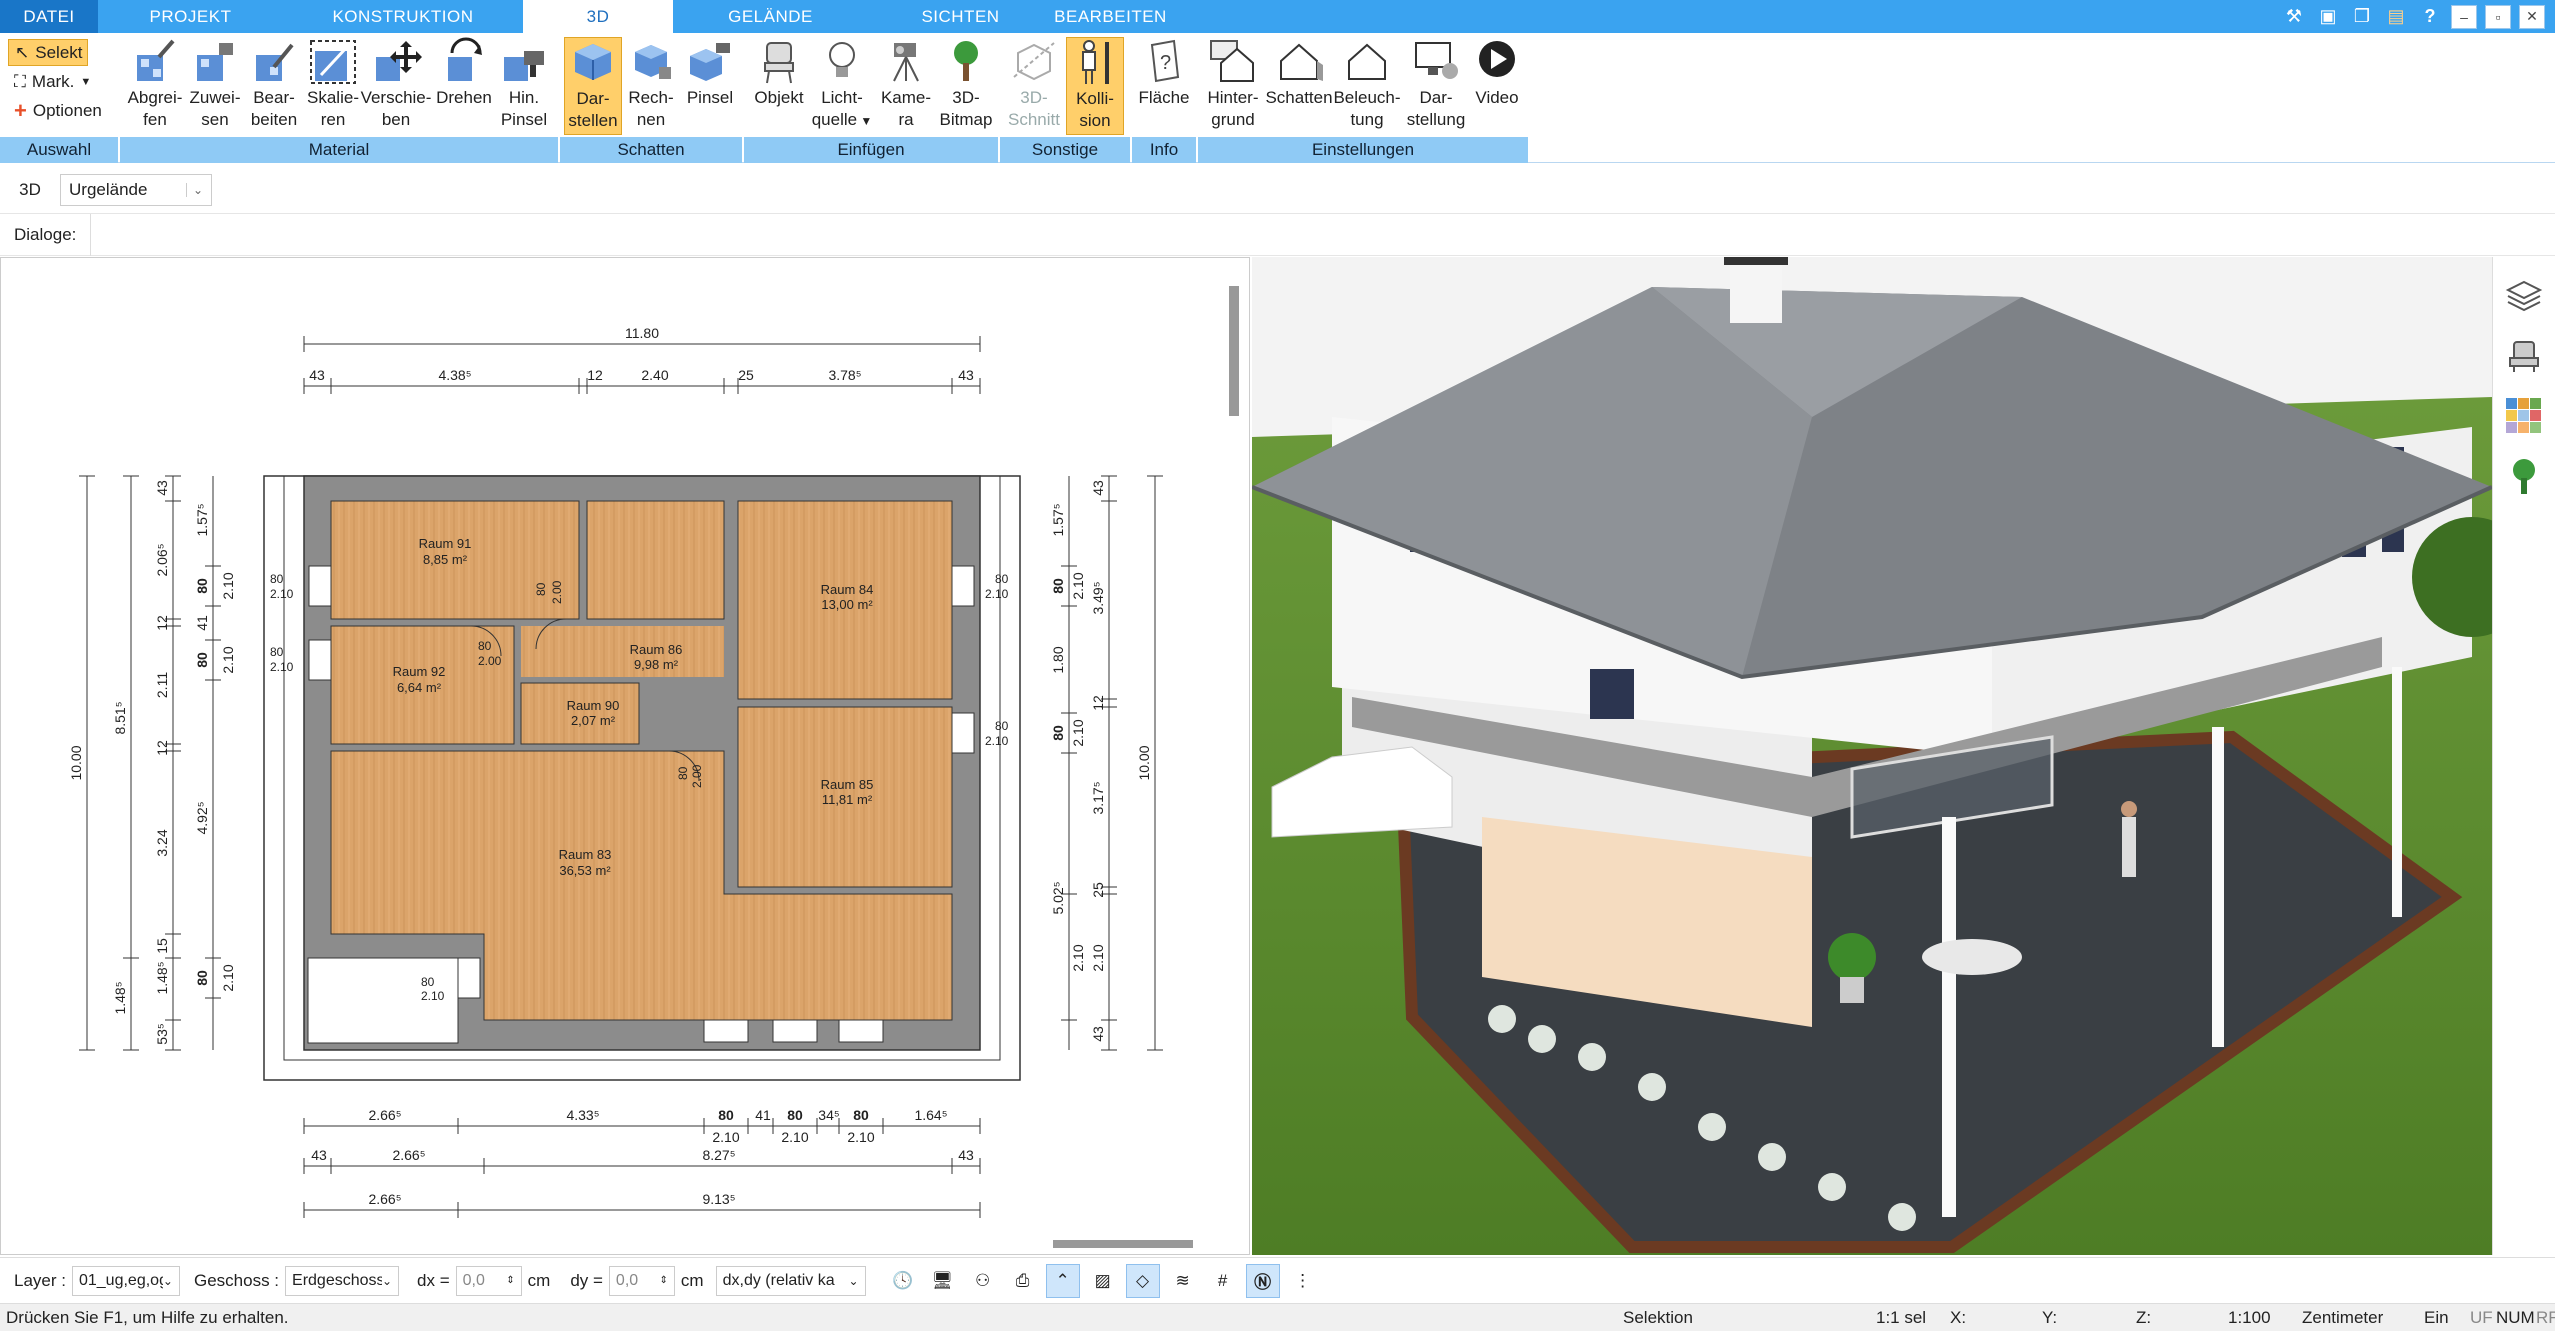 Image resolution: width=2555 pixels, height=1331 pixels. What do you see at coordinates (983, 1281) in the screenshot?
I see `people-icon: ⚇` at bounding box center [983, 1281].